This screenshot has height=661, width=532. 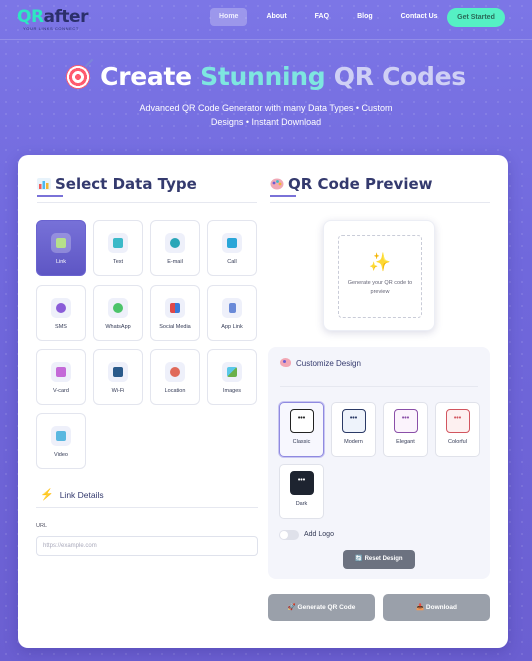 What do you see at coordinates (42, 526) in the screenshot?
I see `url-label: URL` at bounding box center [42, 526].